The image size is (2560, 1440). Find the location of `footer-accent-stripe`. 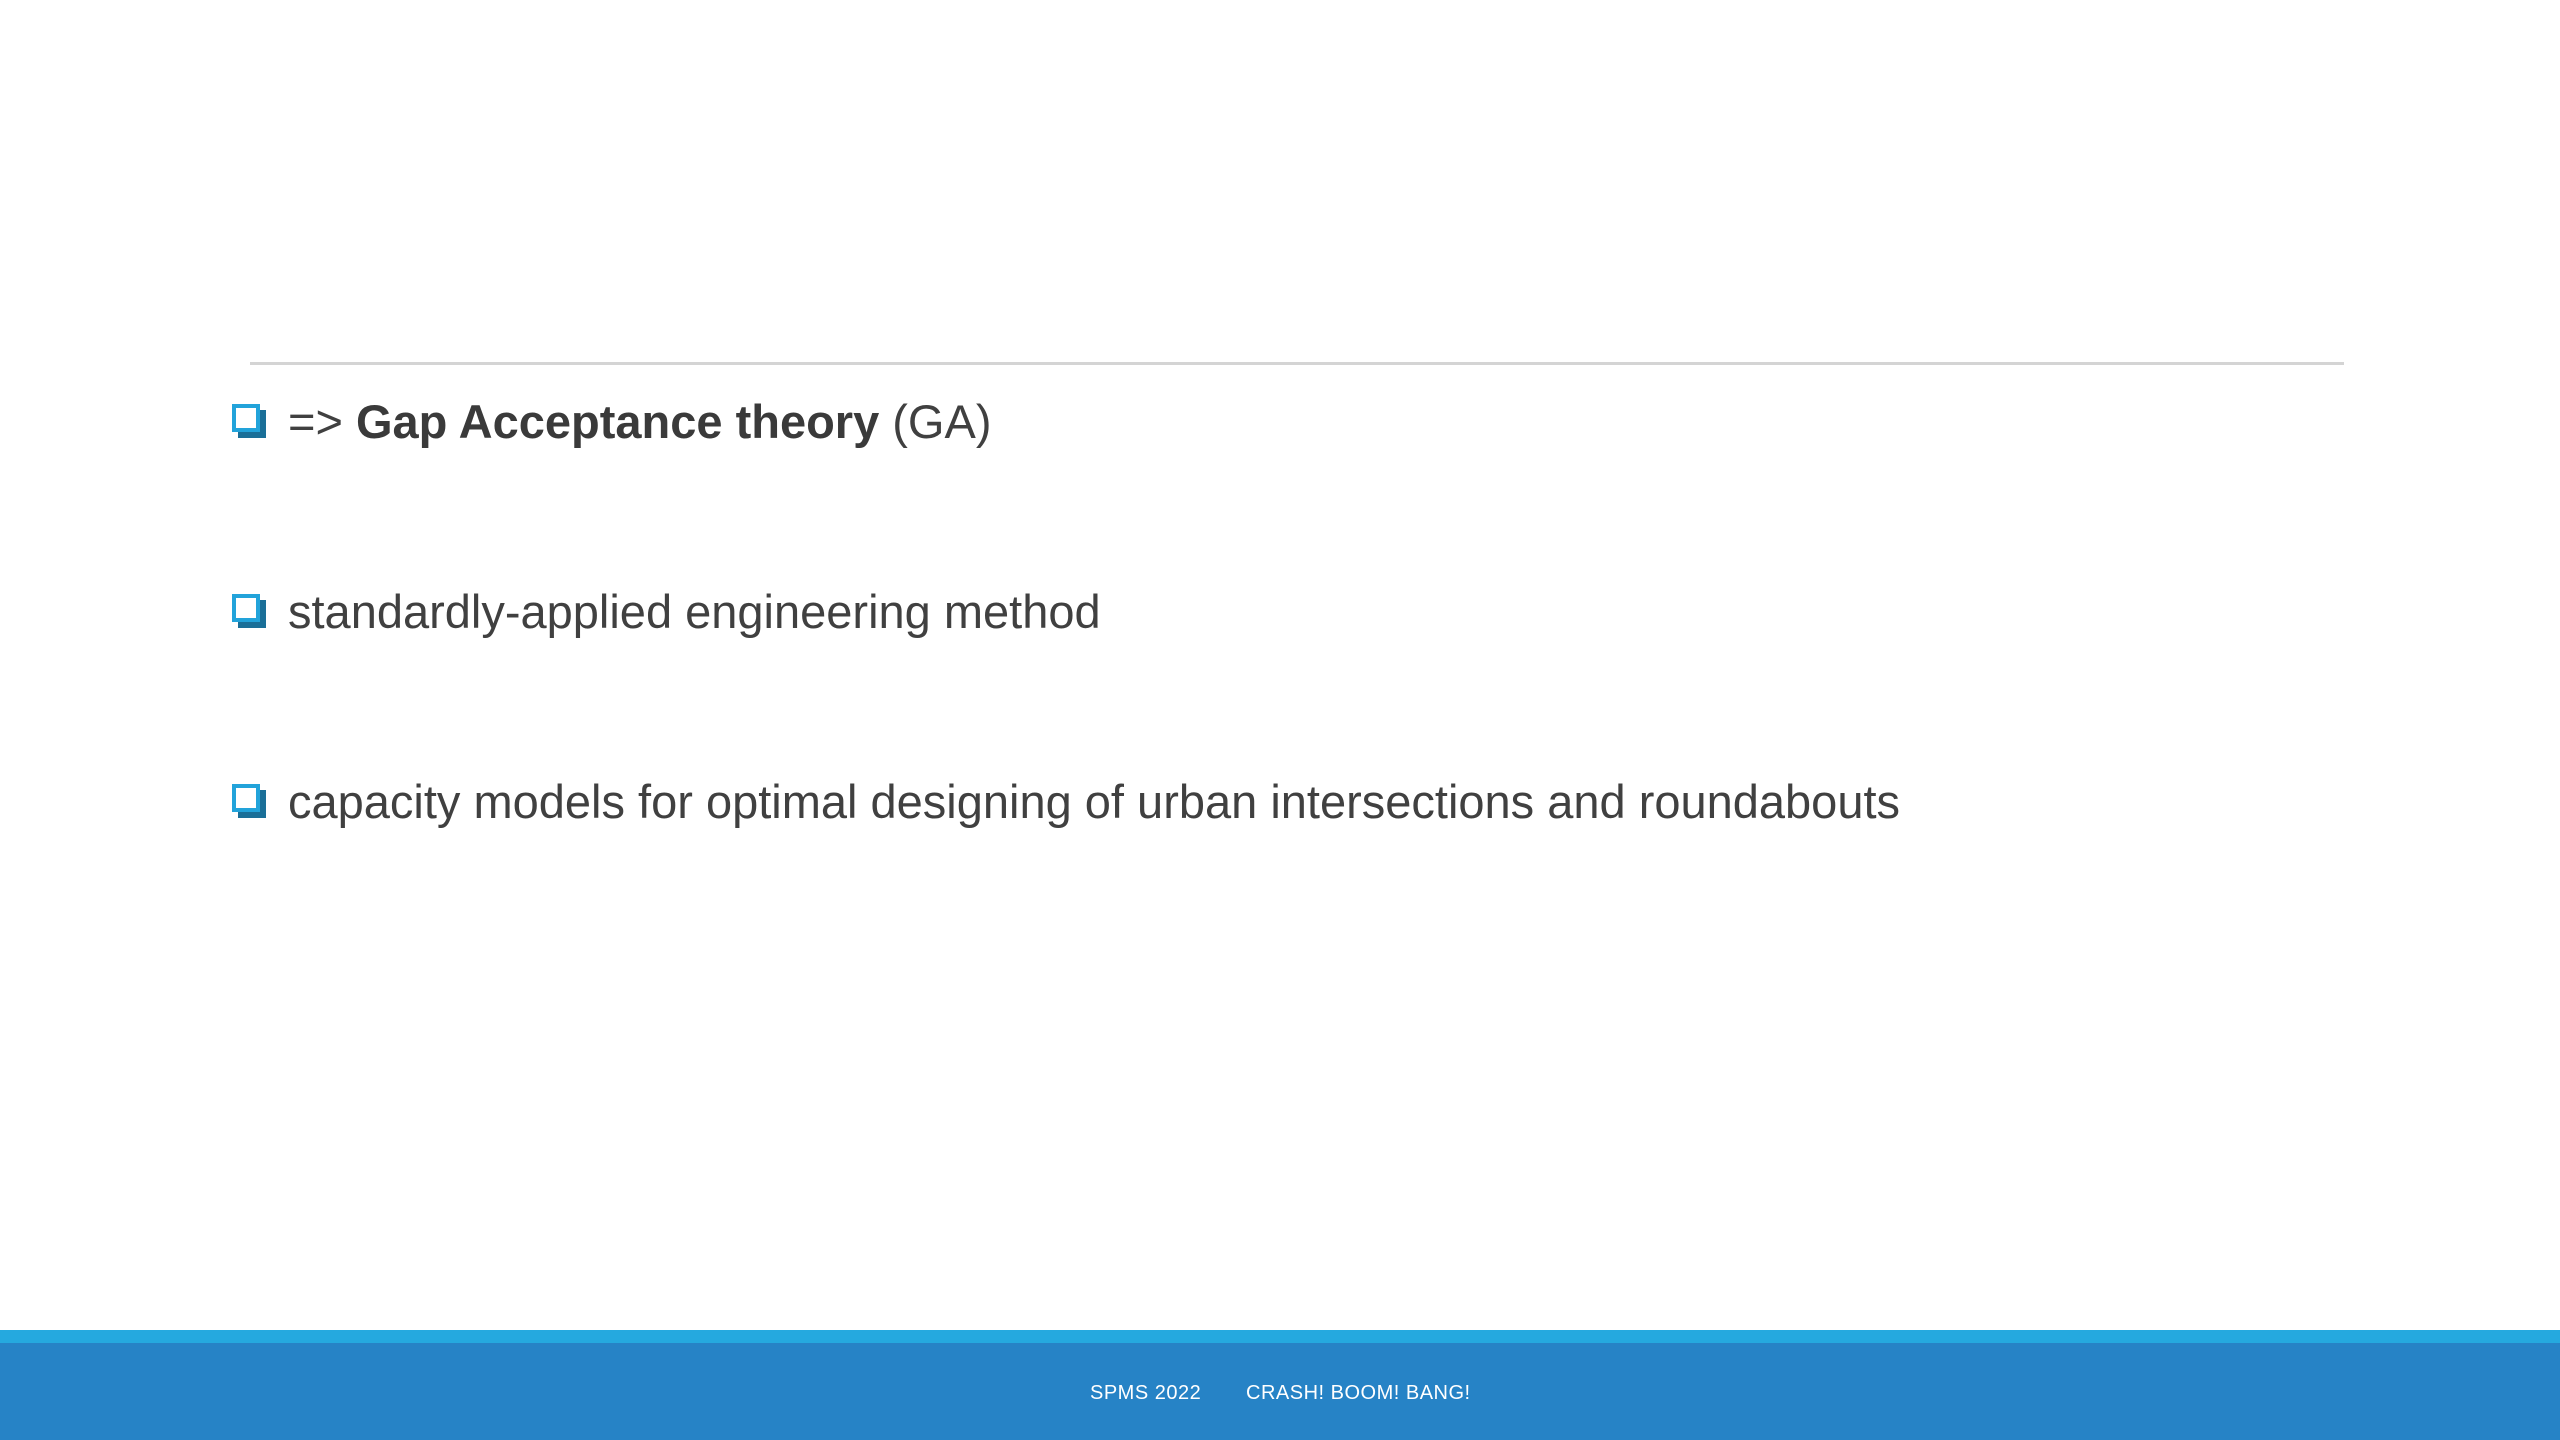

footer-accent-stripe is located at coordinates (1280, 1336).